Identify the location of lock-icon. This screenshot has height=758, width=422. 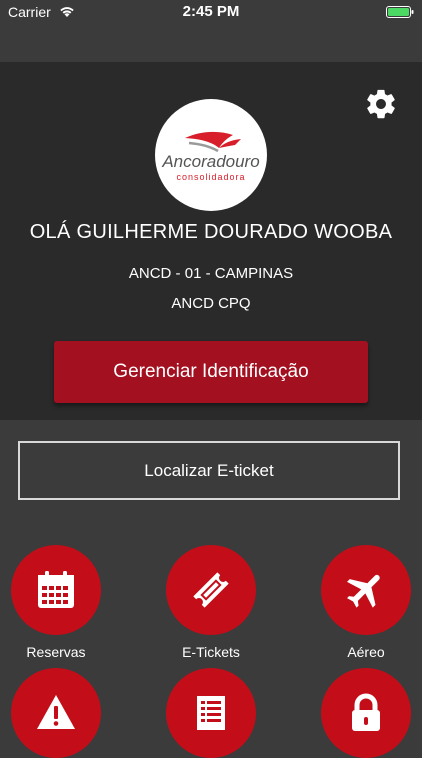
(366, 712).